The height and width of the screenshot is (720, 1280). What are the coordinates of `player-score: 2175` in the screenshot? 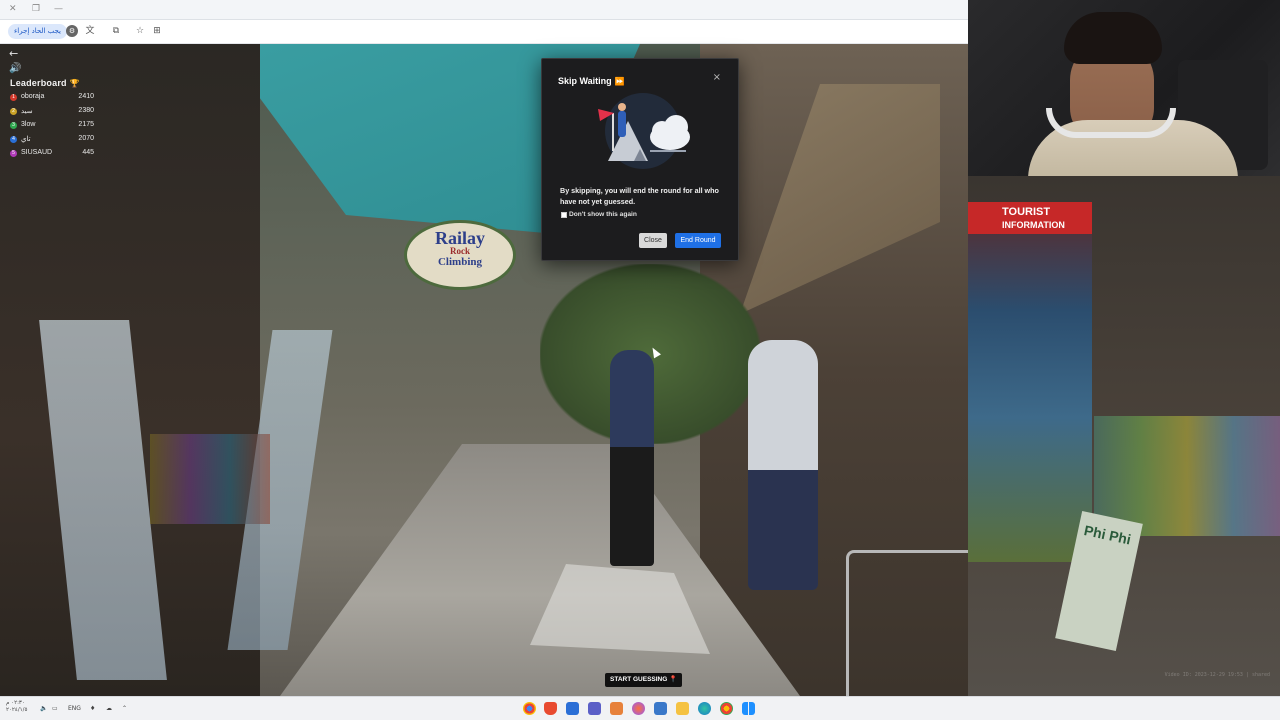 It's located at (86, 124).